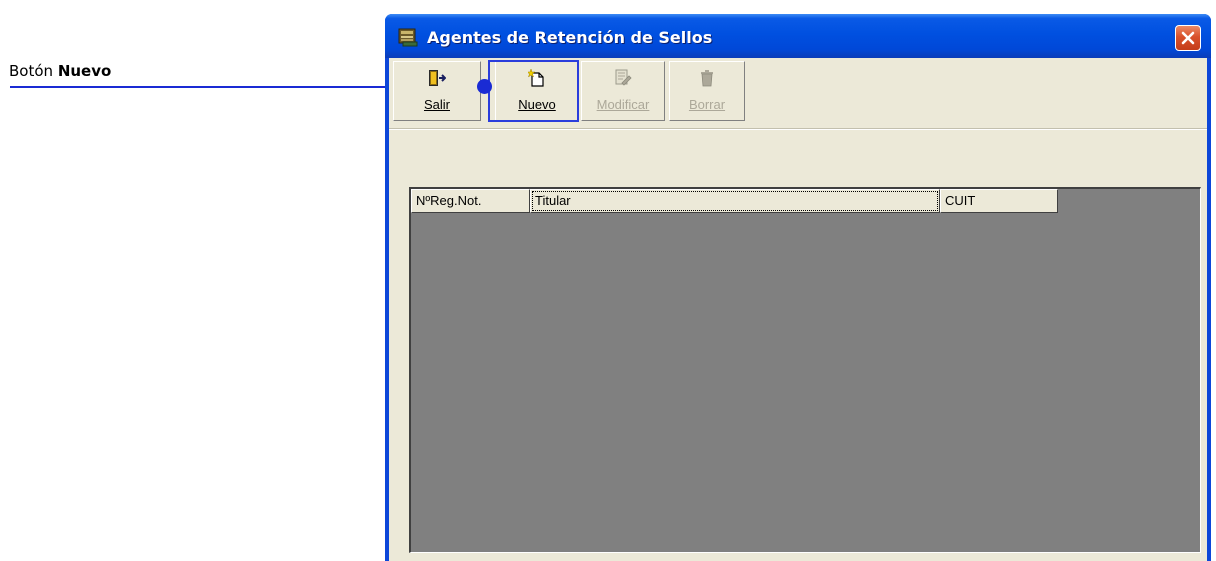  What do you see at coordinates (437, 78) in the screenshot?
I see `exit-door-icon` at bounding box center [437, 78].